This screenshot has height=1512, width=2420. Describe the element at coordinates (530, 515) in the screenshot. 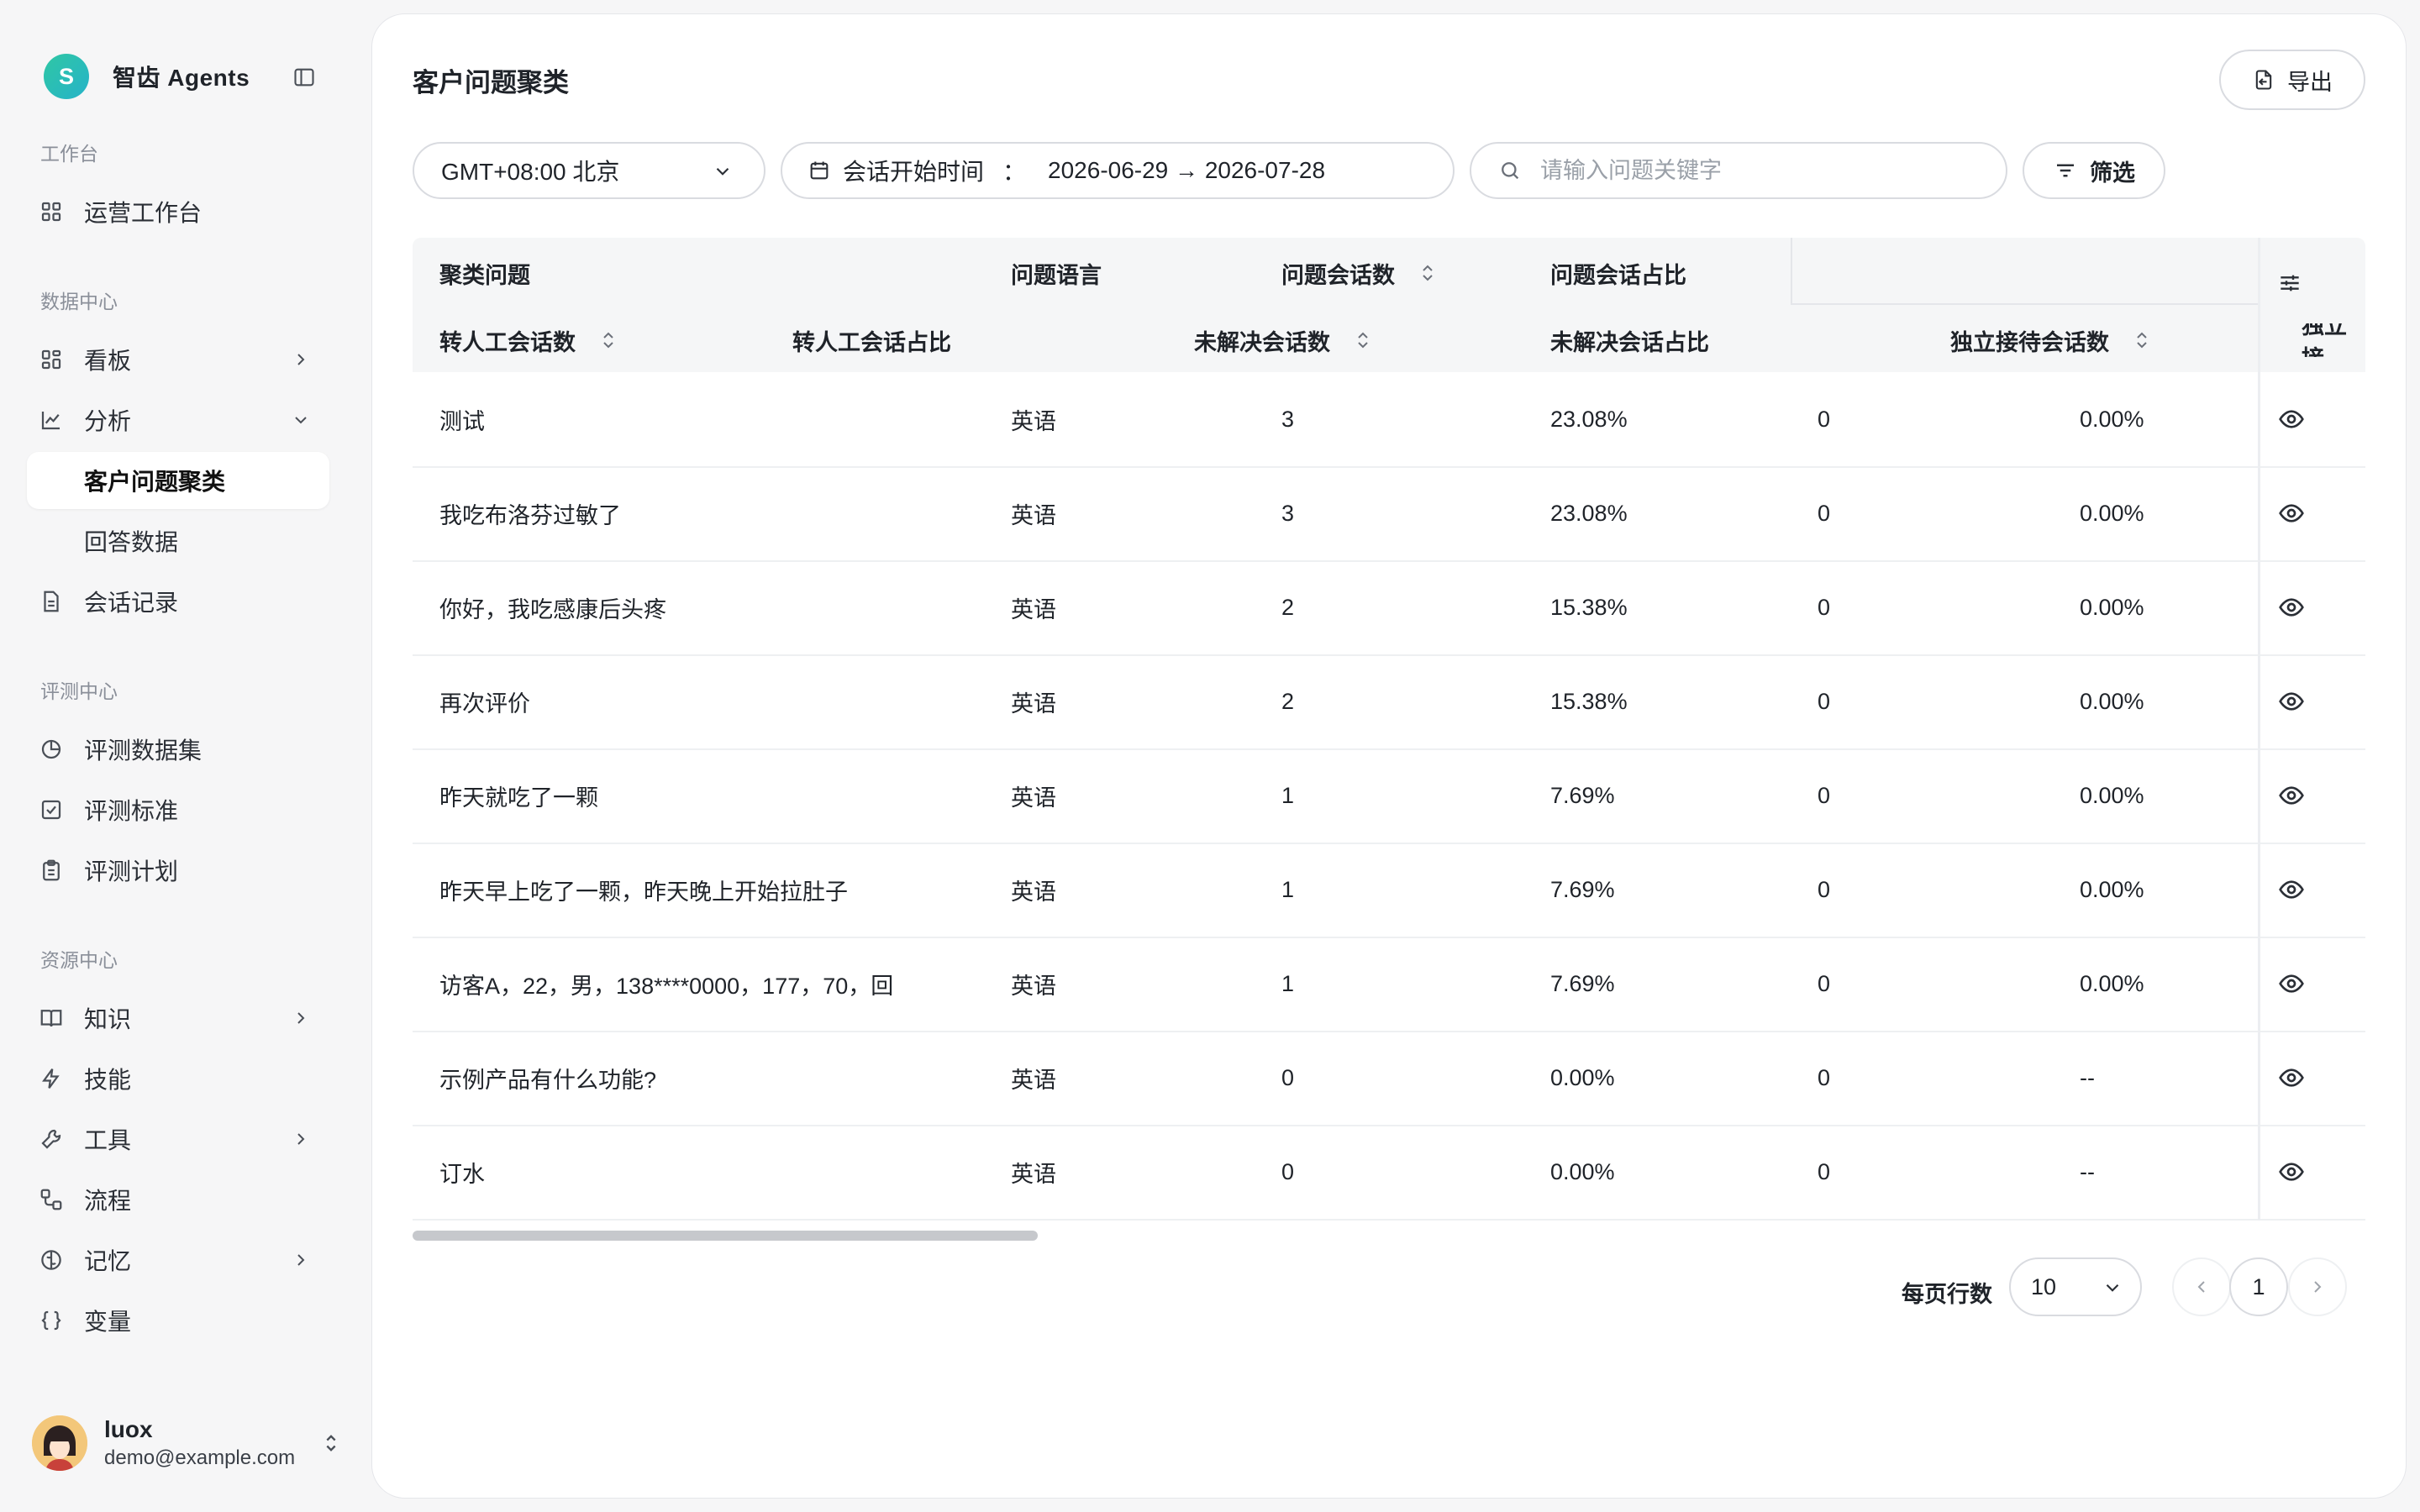

I see `cell-question: 我吃布洛芬过敏了` at that location.